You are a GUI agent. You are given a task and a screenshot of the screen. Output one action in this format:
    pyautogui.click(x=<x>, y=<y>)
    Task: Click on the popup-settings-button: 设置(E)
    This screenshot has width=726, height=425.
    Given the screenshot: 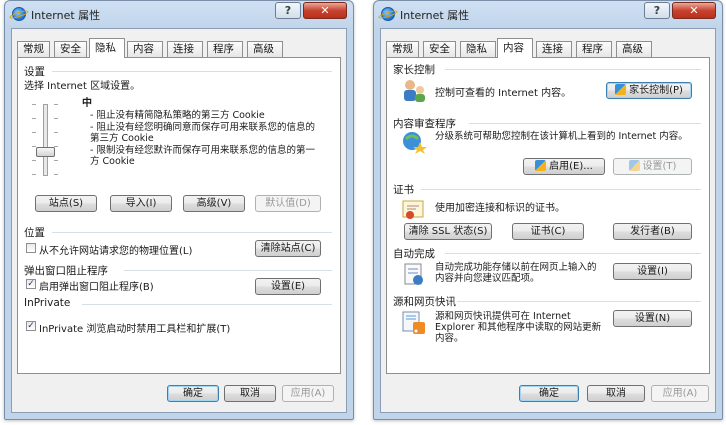 What is the action you would take?
    pyautogui.click(x=288, y=286)
    